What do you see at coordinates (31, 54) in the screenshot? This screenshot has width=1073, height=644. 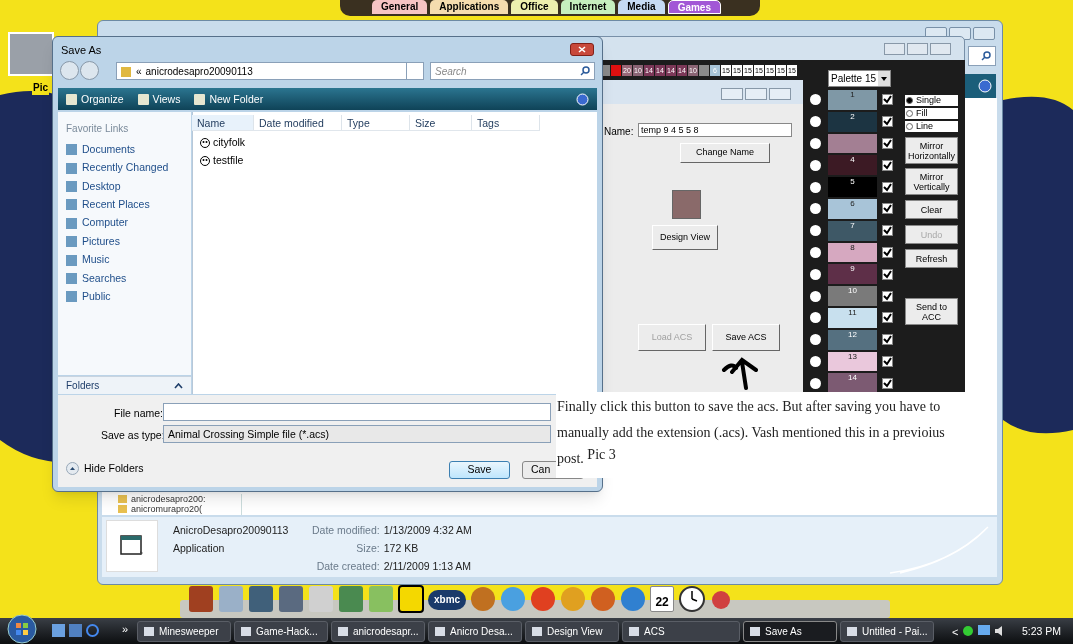 I see `thumbnail-image` at bounding box center [31, 54].